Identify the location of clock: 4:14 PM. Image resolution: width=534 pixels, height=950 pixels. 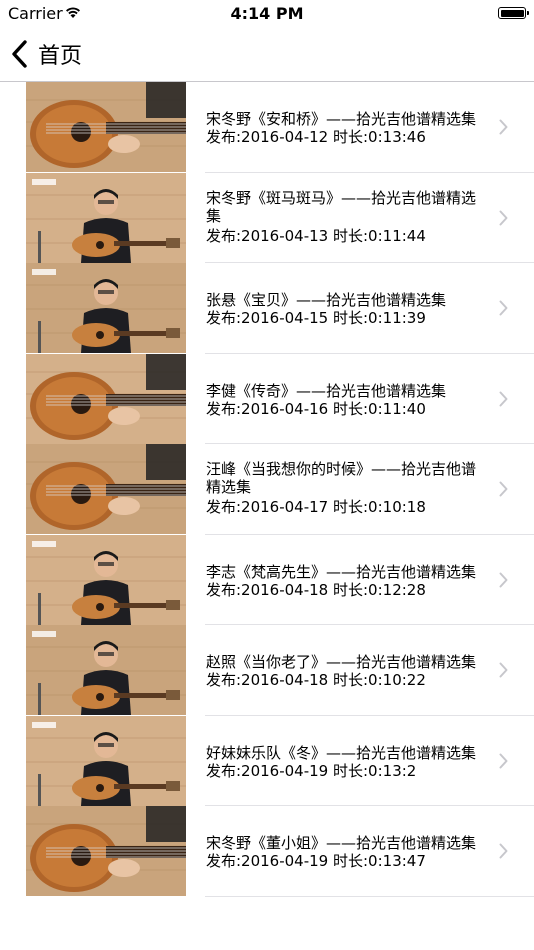
(267, 13).